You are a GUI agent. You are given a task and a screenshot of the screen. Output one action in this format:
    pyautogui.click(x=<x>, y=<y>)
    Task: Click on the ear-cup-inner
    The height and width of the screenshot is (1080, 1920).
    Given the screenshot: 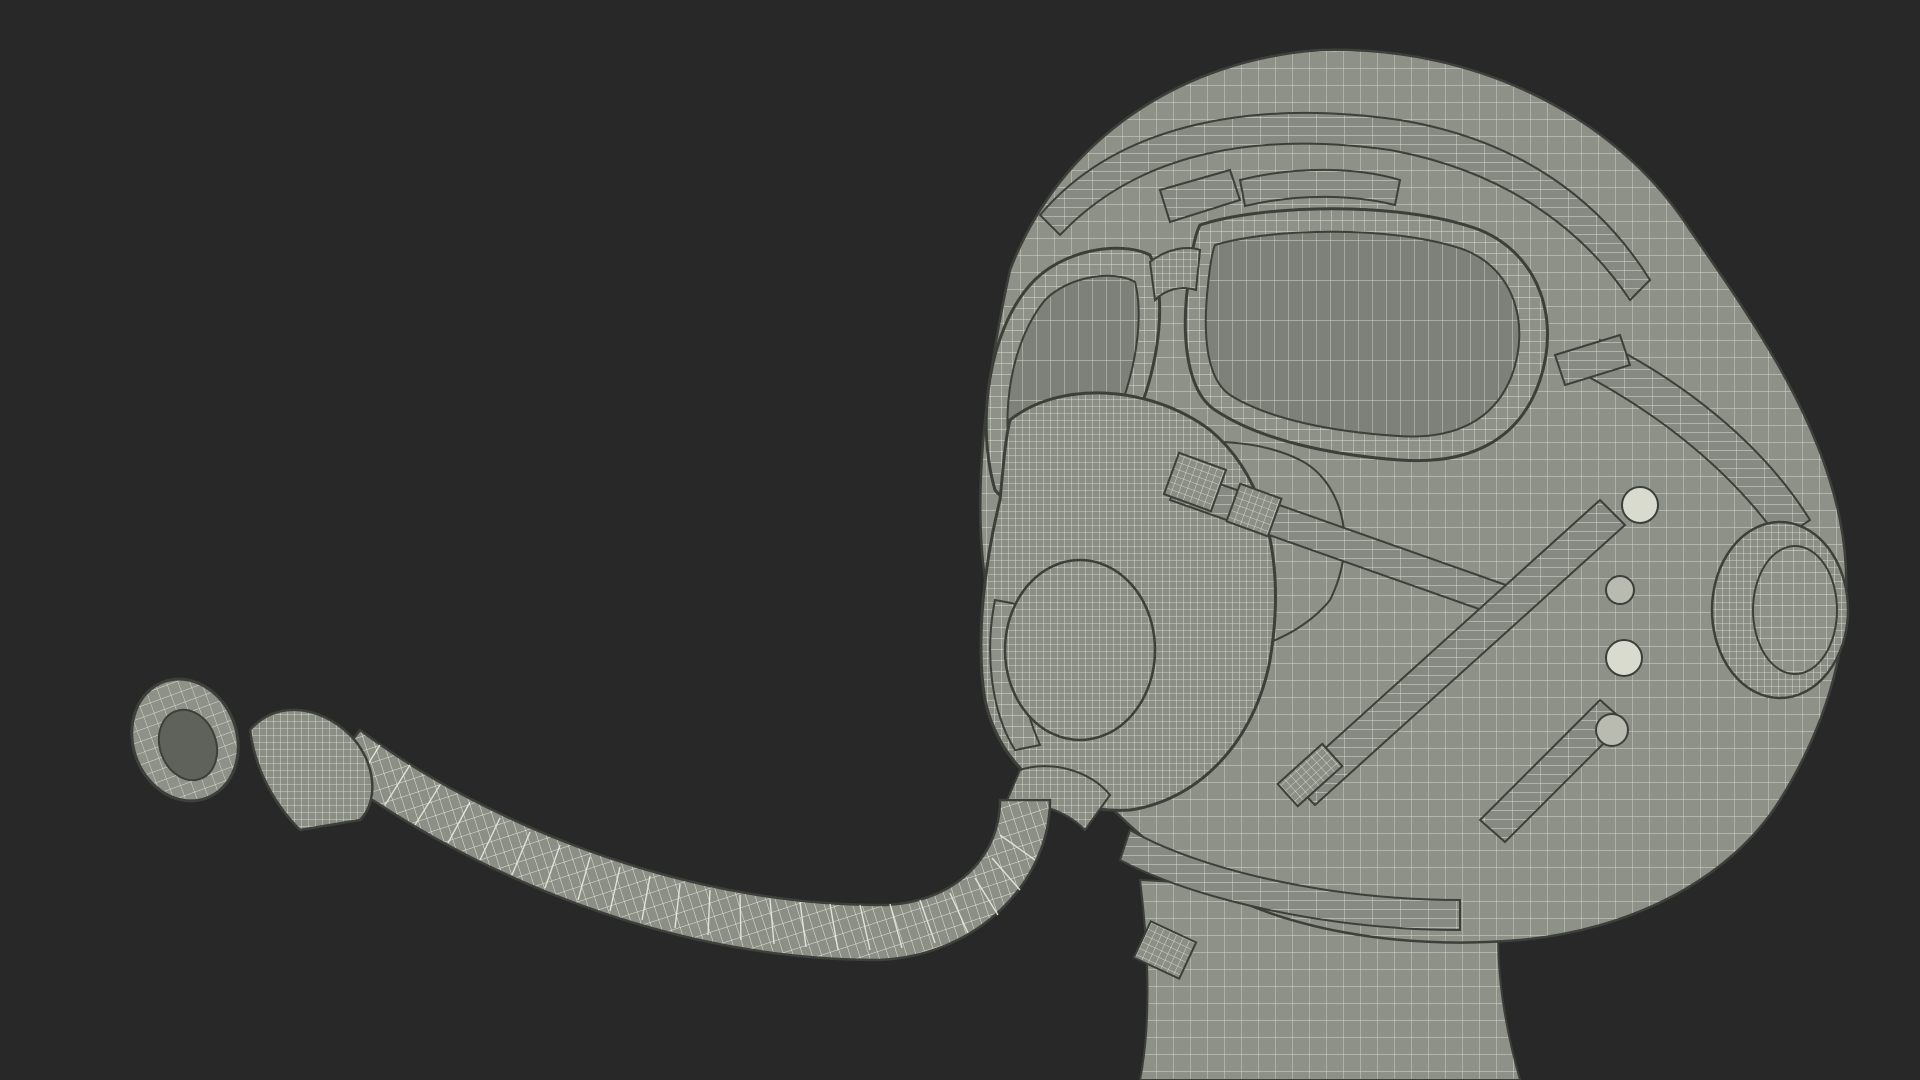 What is the action you would take?
    pyautogui.click(x=1795, y=610)
    